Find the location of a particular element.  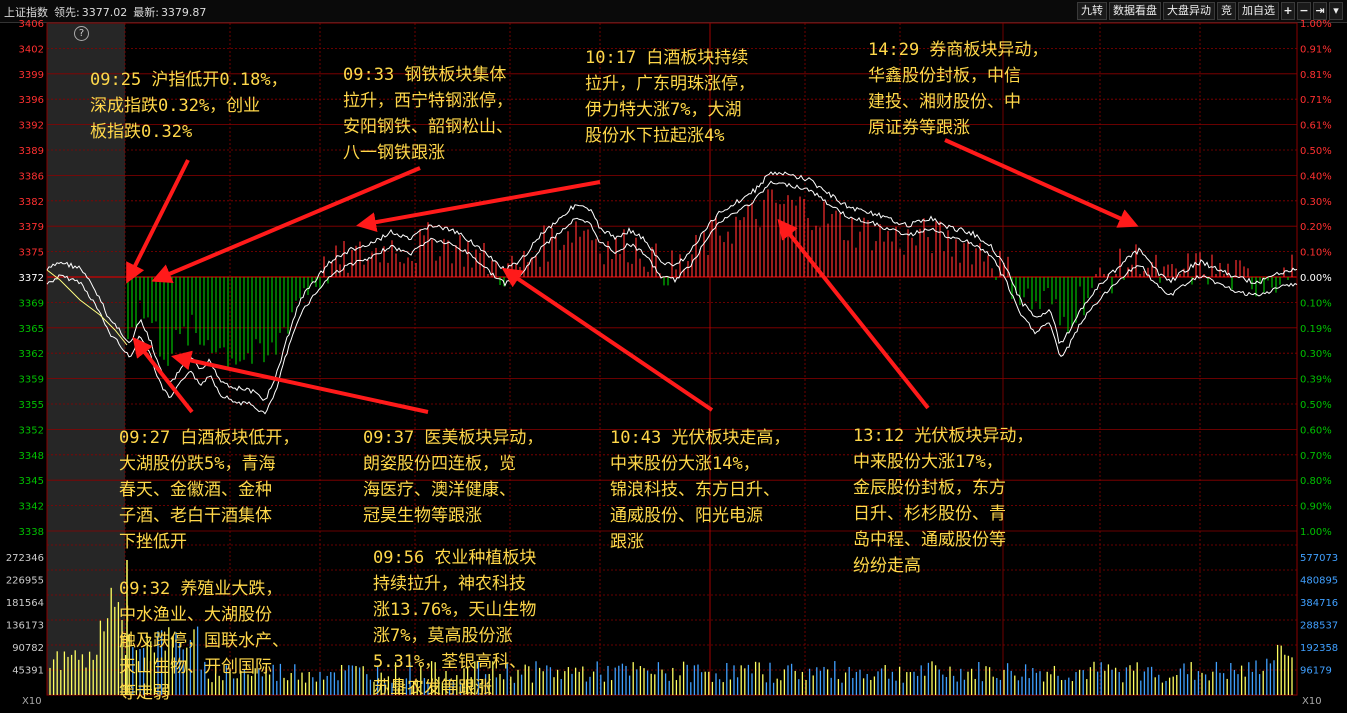

price-tick: 3345 is located at coordinates (31, 481).